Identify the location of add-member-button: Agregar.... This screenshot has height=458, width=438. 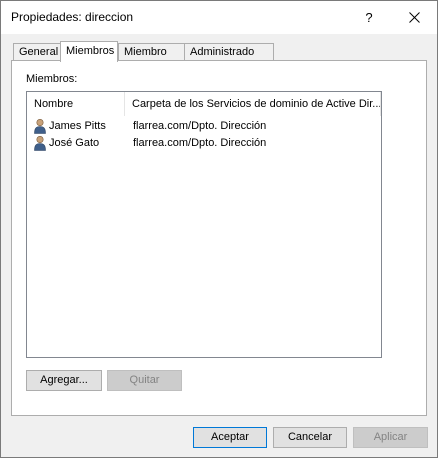
(64, 380).